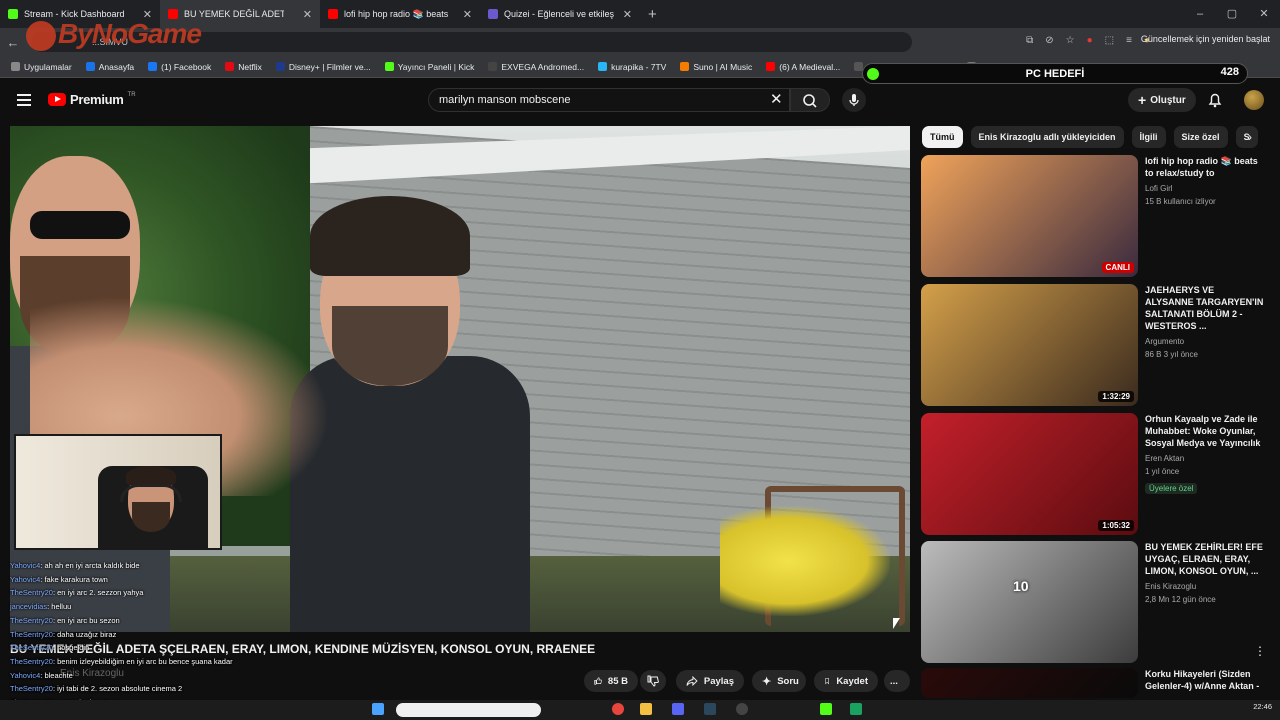  What do you see at coordinates (678, 709) in the screenshot?
I see `discord-icon` at bounding box center [678, 709].